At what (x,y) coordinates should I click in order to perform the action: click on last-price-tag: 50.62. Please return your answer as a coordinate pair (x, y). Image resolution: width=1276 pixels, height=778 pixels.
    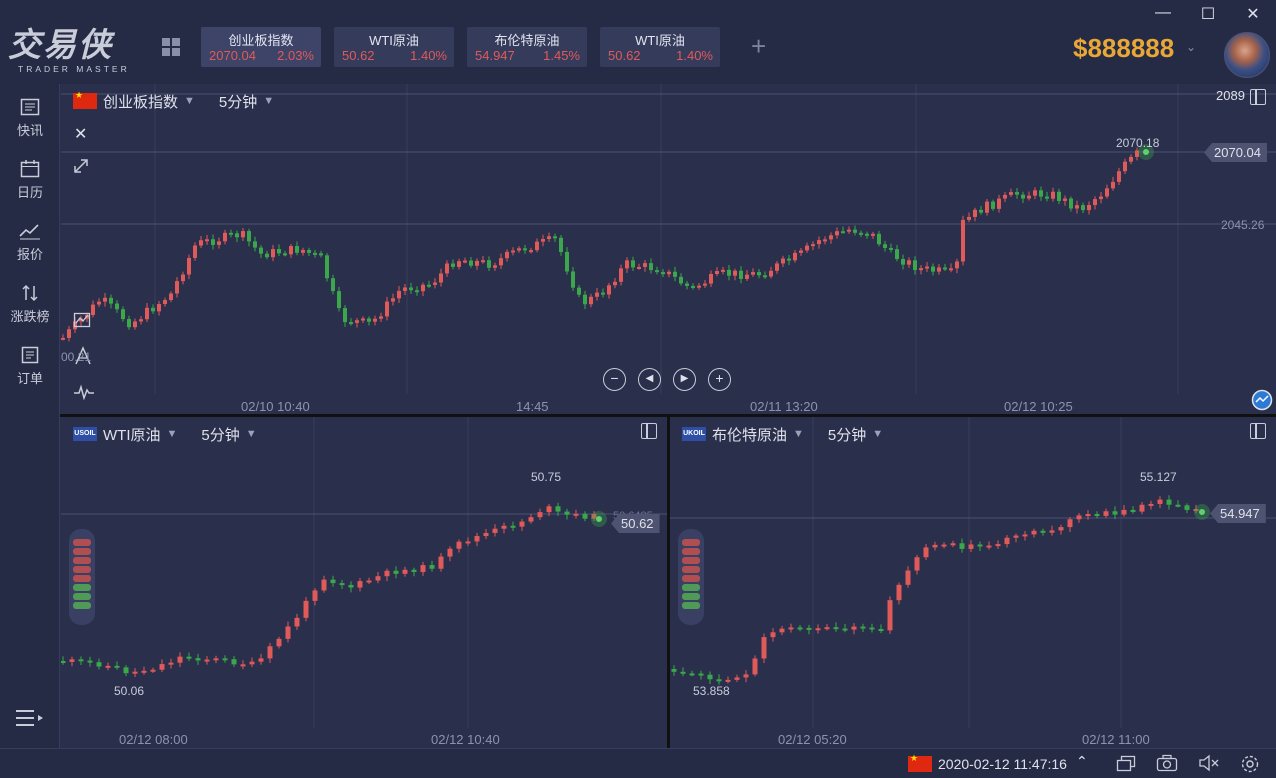
    Looking at the image, I should click on (635, 523).